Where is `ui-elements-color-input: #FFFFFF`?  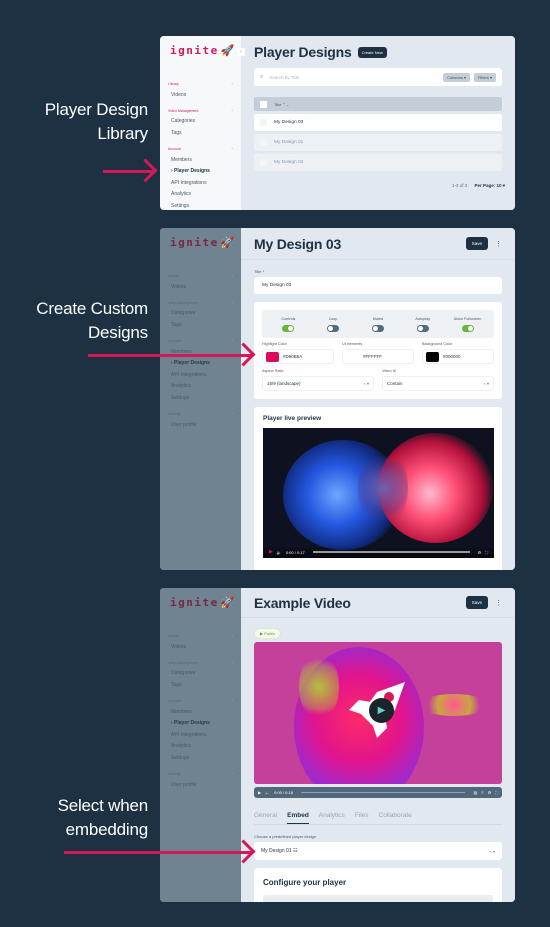 ui-elements-color-input: #FFFFFF is located at coordinates (378, 356).